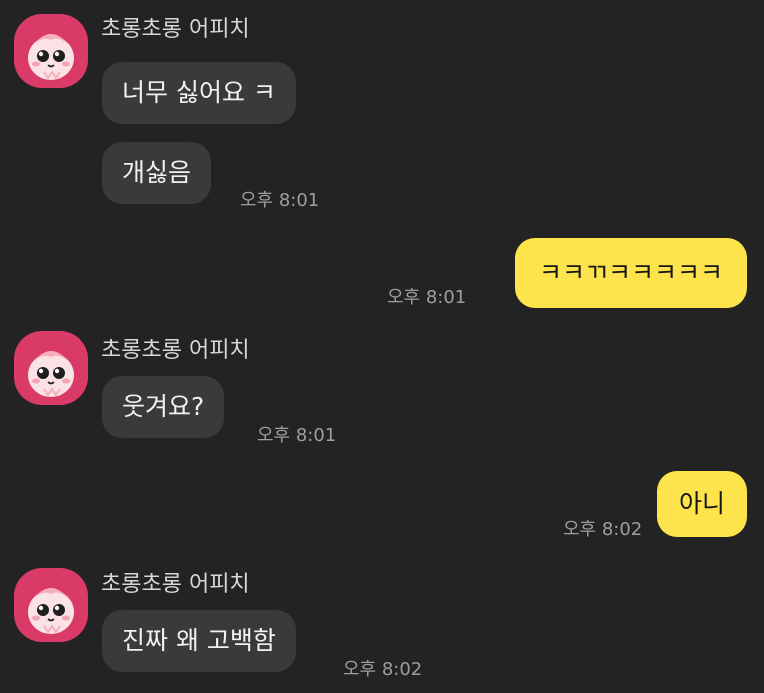 The image size is (764, 693). What do you see at coordinates (199, 641) in the screenshot?
I see `message-bubble: 진짜 왜 고백함` at bounding box center [199, 641].